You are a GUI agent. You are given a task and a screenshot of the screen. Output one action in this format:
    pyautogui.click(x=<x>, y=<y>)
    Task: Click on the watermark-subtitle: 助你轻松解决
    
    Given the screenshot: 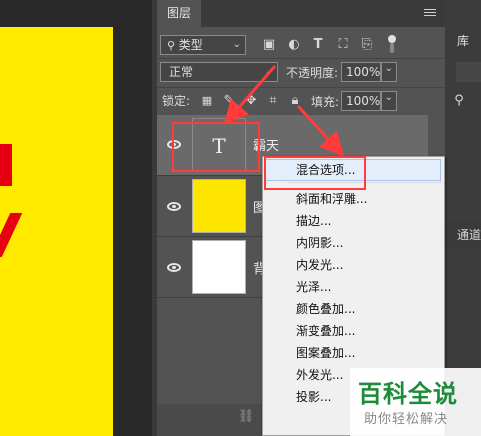 What is the action you would take?
    pyautogui.click(x=406, y=419)
    